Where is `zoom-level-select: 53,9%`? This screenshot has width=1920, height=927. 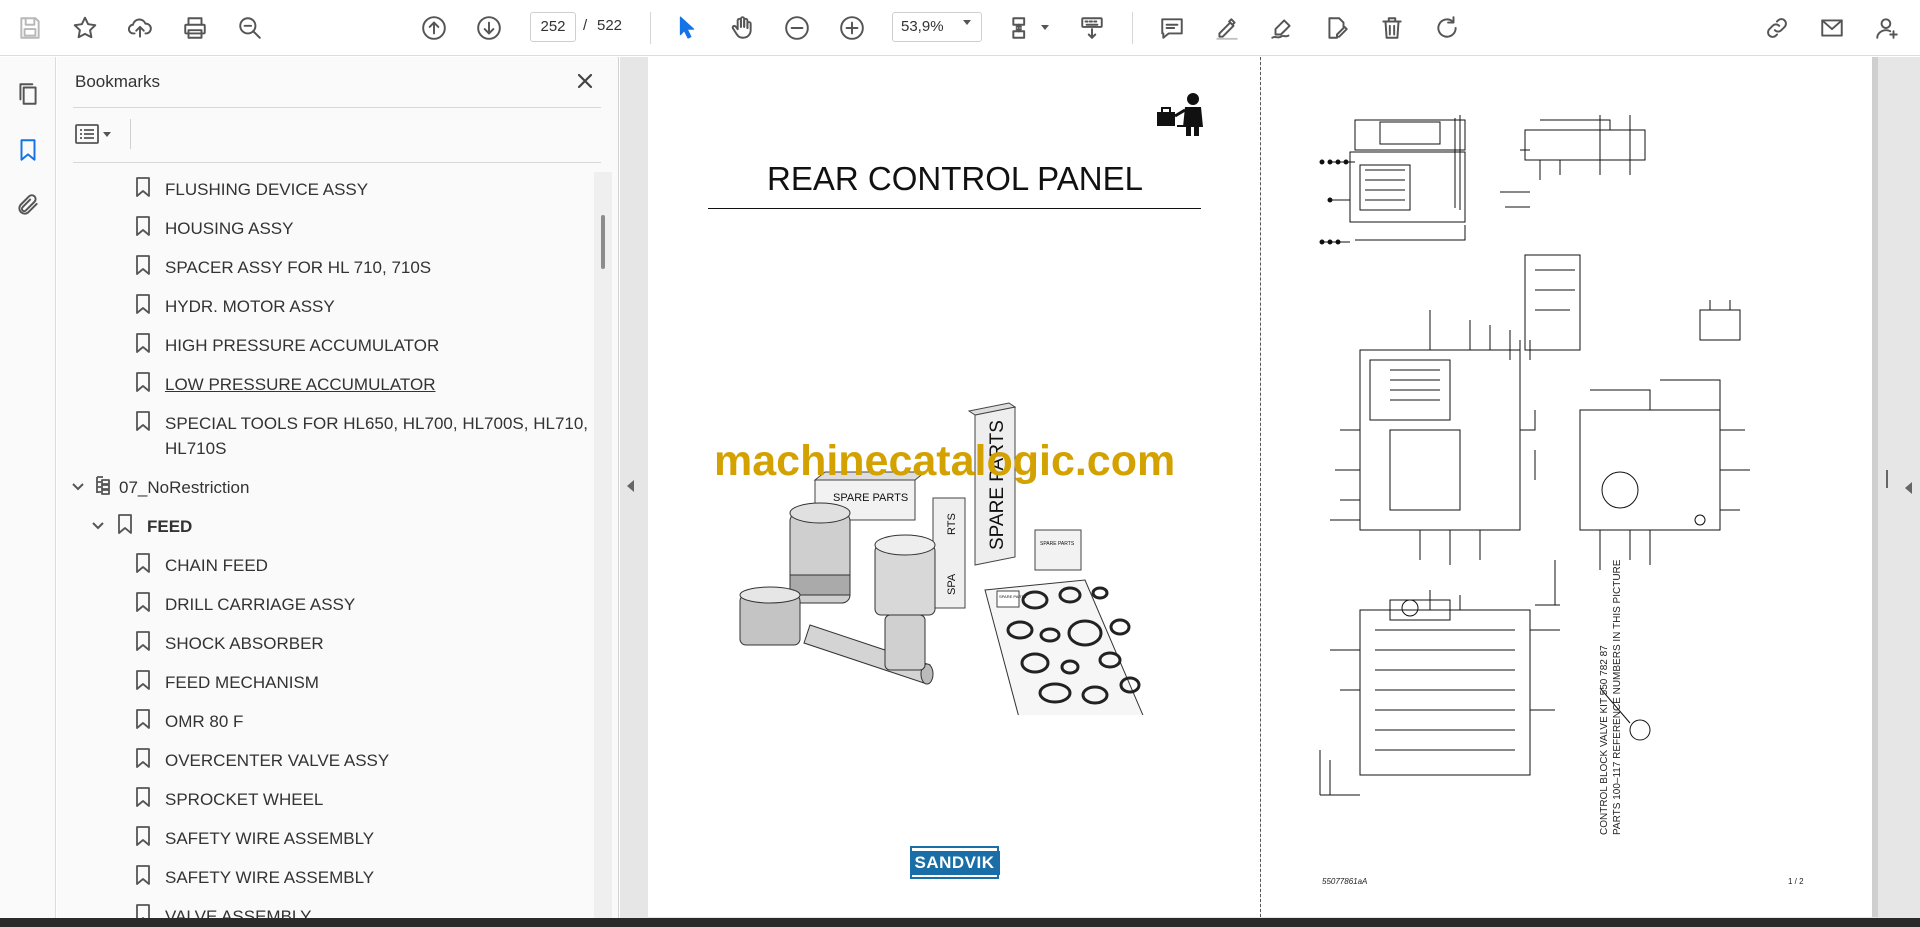
zoom-level-select: 53,9% is located at coordinates (937, 27).